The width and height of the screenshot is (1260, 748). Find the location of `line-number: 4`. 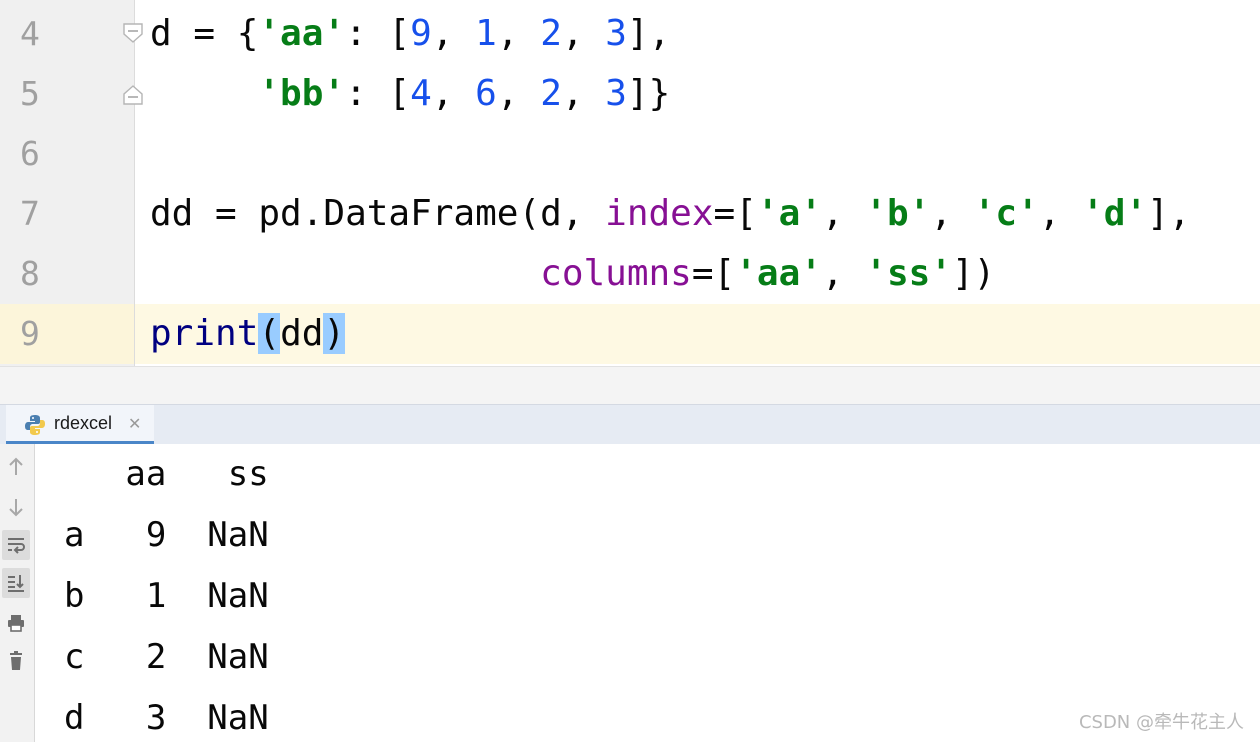

line-number: 4 is located at coordinates (30, 33).